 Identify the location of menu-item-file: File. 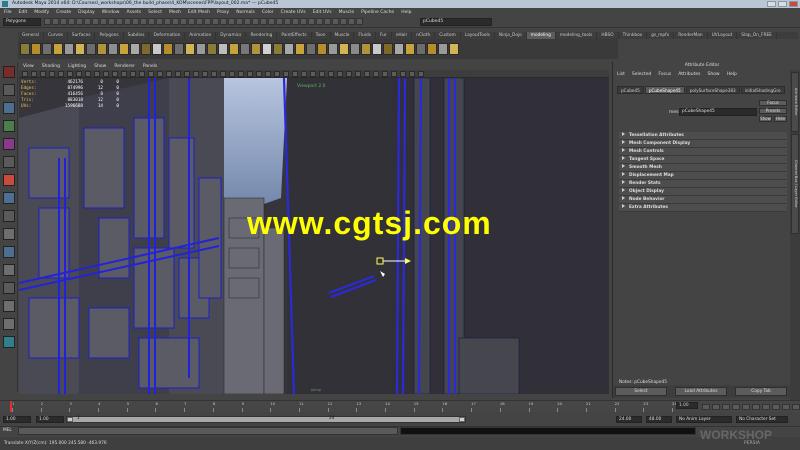
(8, 12).